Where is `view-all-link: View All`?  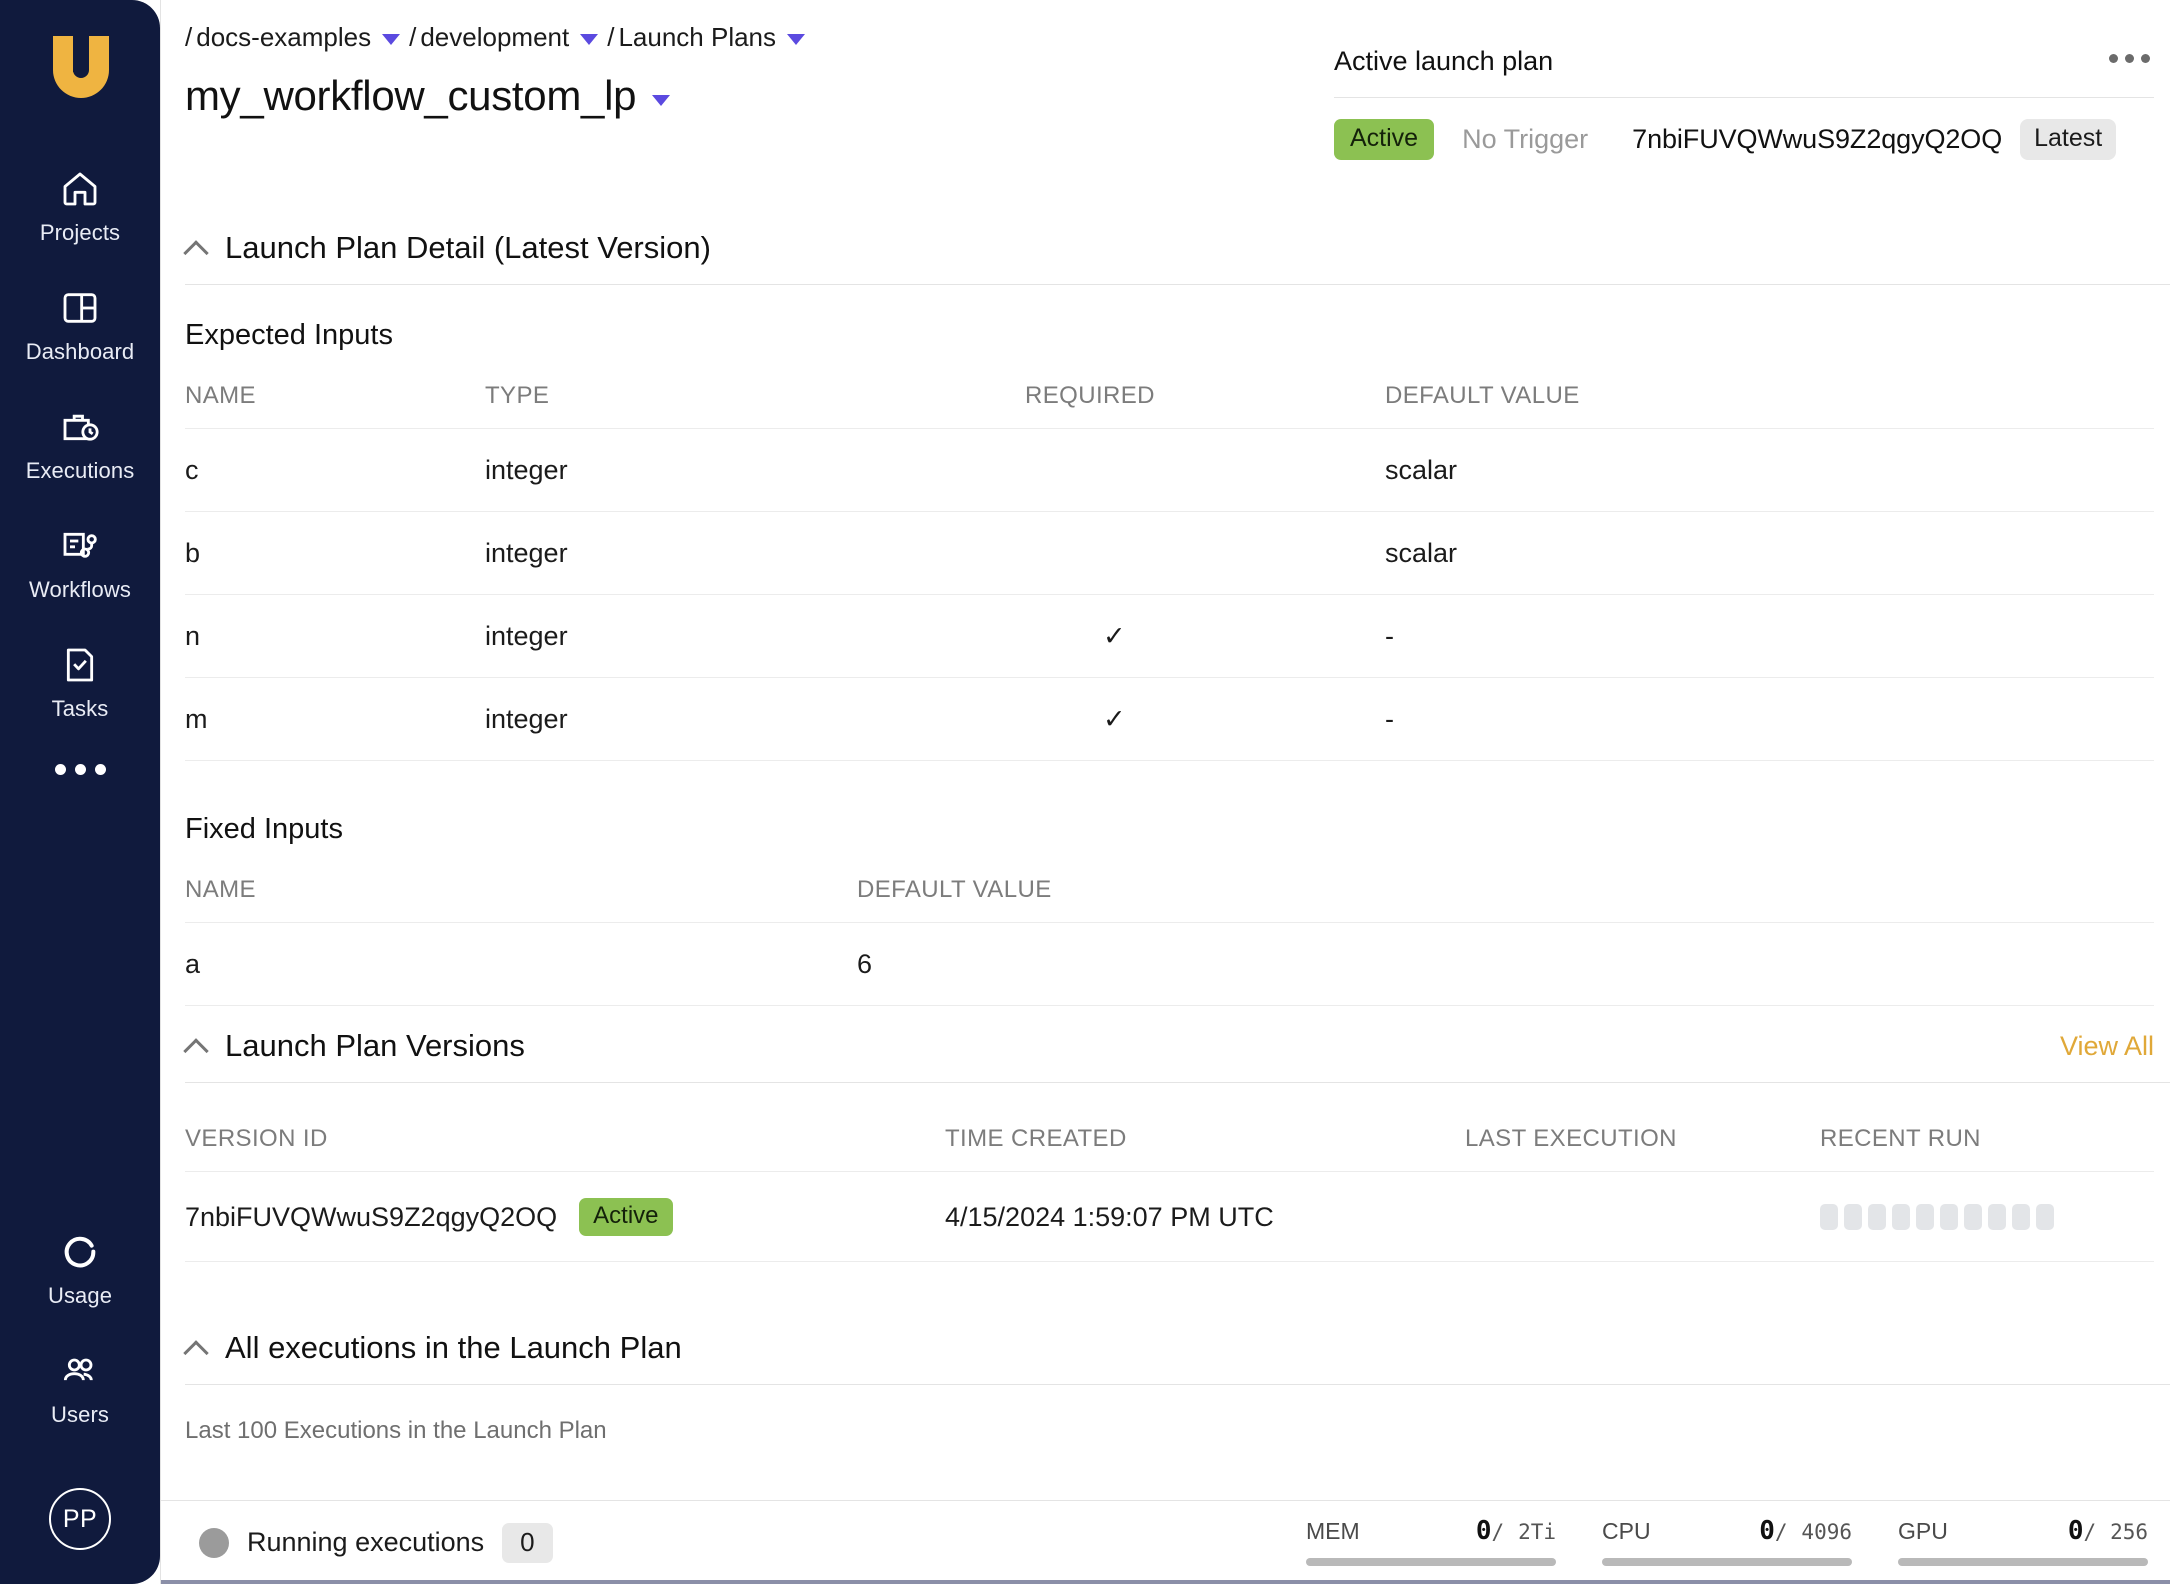 view-all-link: View All is located at coordinates (2107, 1046).